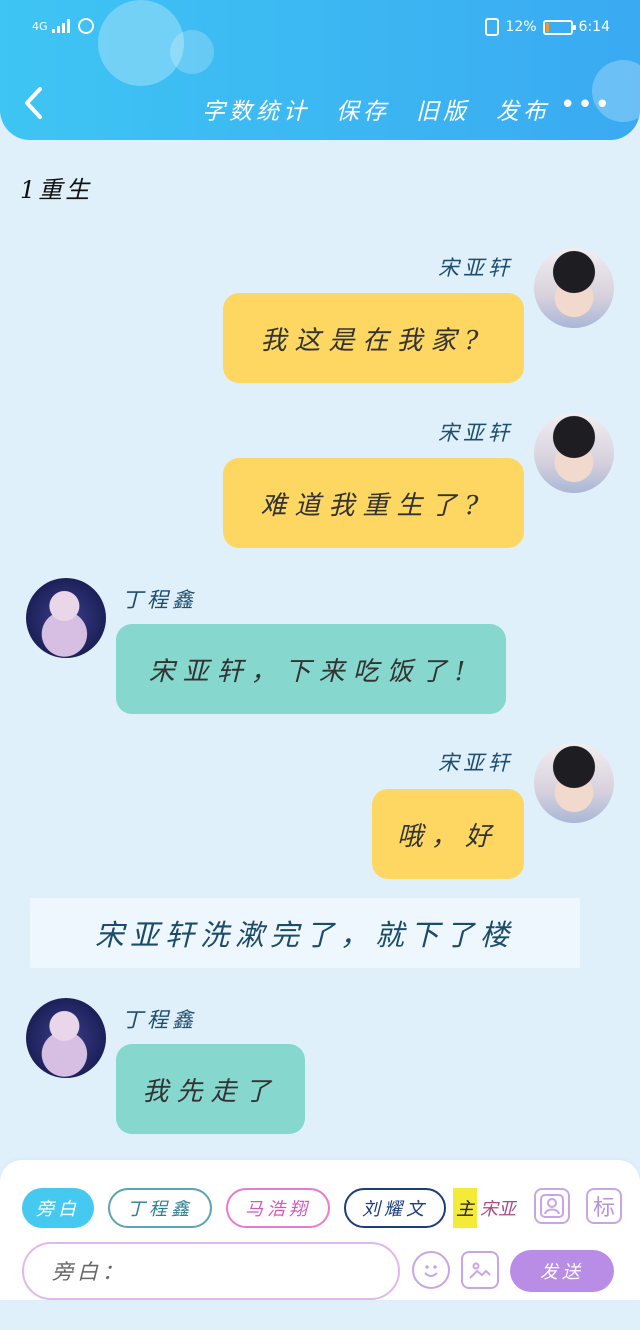 The height and width of the screenshot is (1330, 640). Describe the element at coordinates (363, 109) in the screenshot. I see `save-button: 保存` at that location.